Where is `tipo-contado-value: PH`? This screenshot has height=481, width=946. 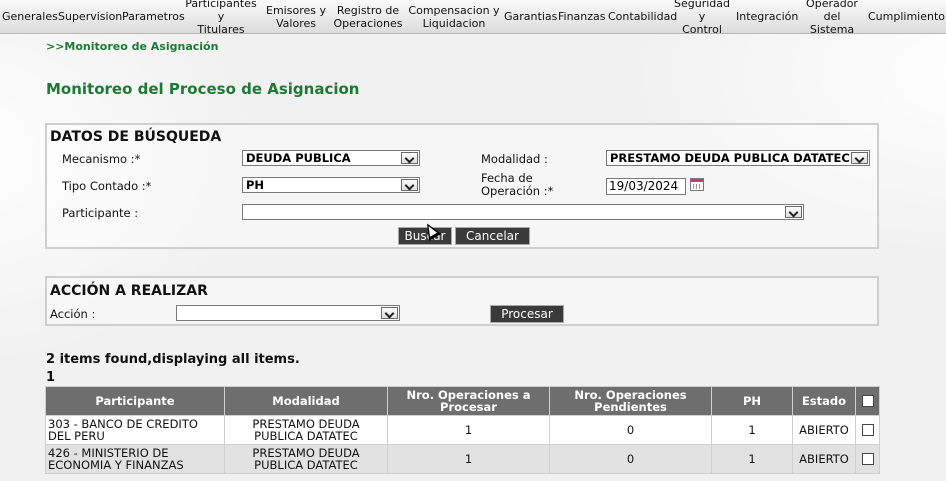
tipo-contado-value: PH is located at coordinates (255, 185).